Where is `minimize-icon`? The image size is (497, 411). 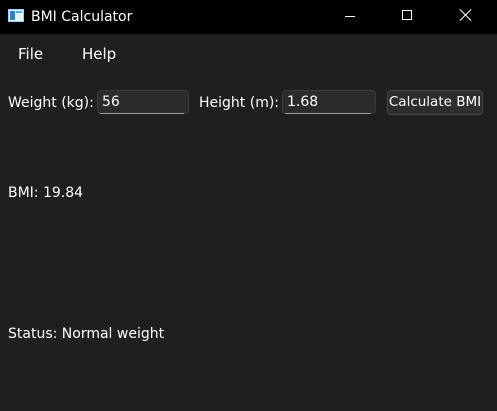
minimize-icon is located at coordinates (350, 16).